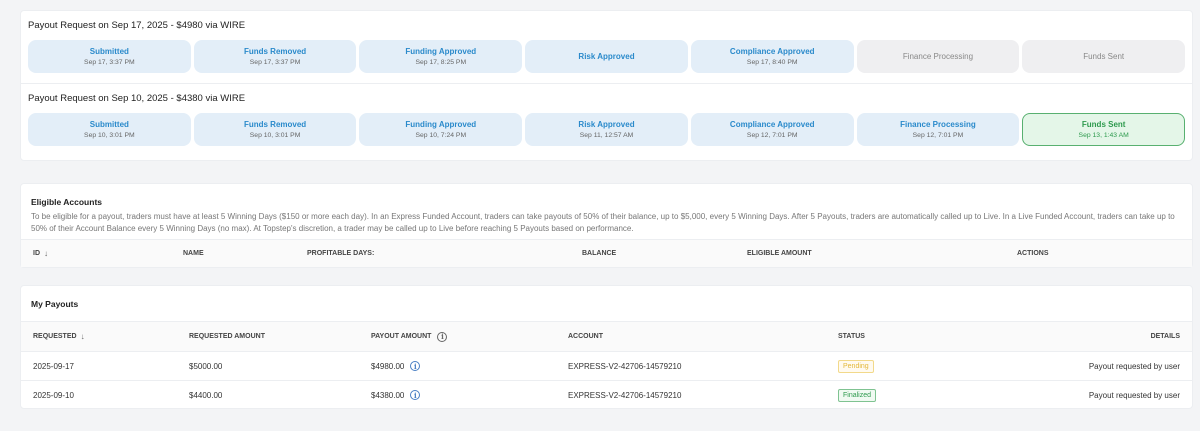 The width and height of the screenshot is (1200, 431). What do you see at coordinates (772, 62) in the screenshot?
I see `step-date: Sep 17, 8:40 PM` at bounding box center [772, 62].